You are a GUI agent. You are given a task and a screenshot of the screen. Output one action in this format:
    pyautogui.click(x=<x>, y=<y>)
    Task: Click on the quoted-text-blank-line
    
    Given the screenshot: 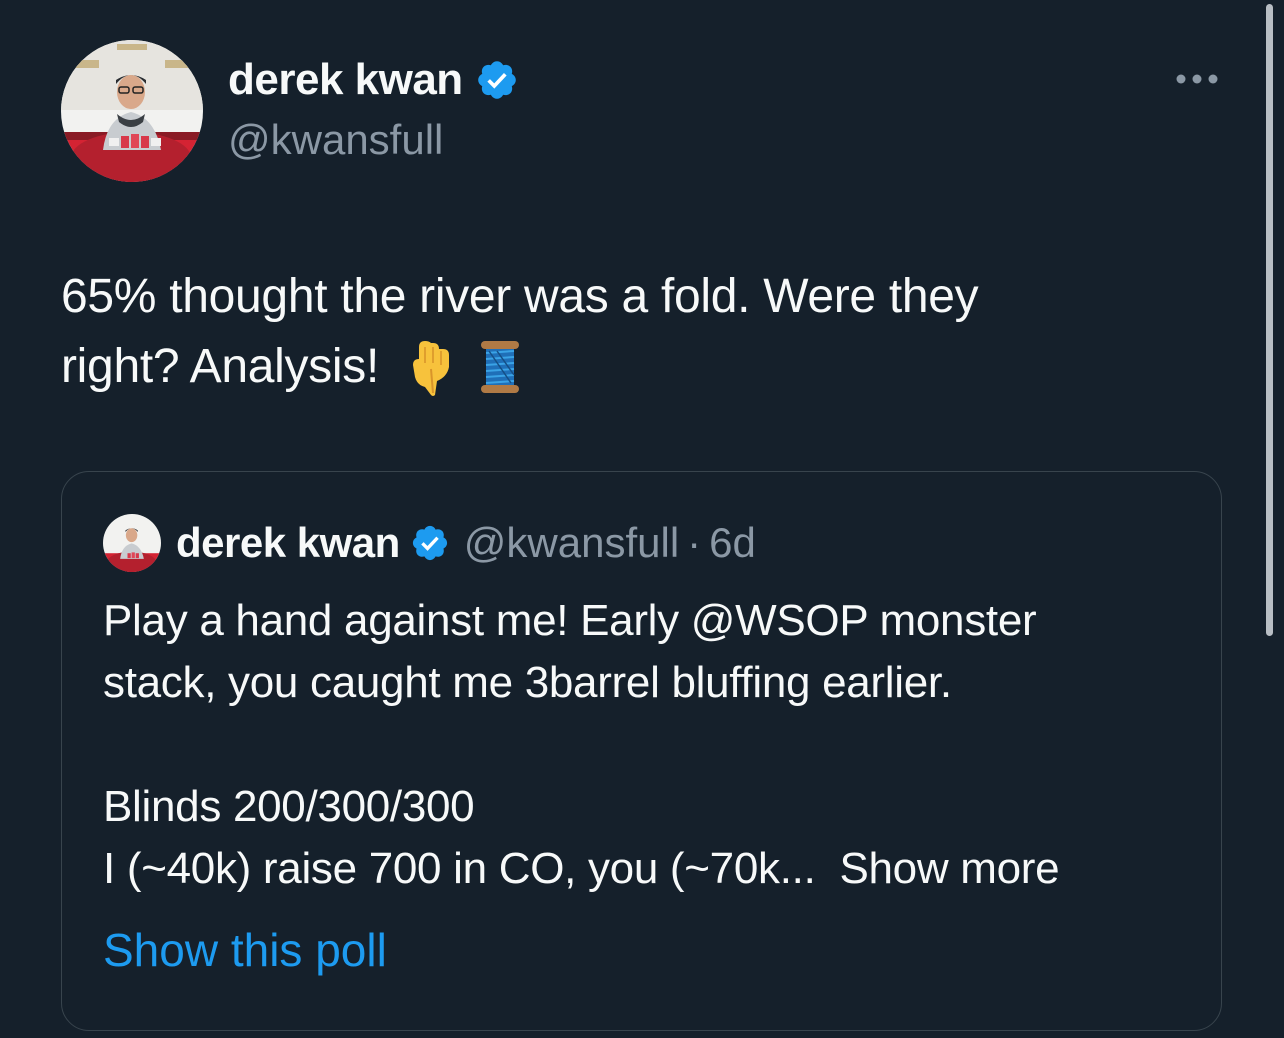 What is the action you would take?
    pyautogui.click(x=648, y=745)
    